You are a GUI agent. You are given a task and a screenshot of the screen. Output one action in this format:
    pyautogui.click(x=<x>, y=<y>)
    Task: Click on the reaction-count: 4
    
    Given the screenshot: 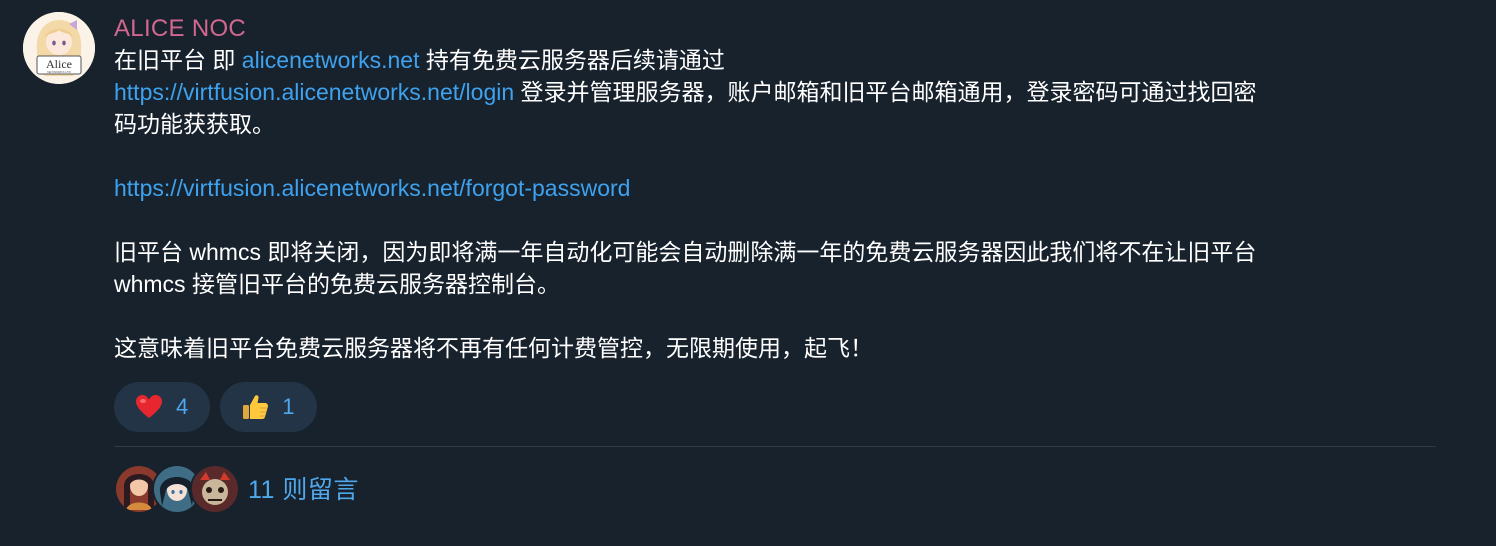 What is the action you would take?
    pyautogui.click(x=182, y=406)
    